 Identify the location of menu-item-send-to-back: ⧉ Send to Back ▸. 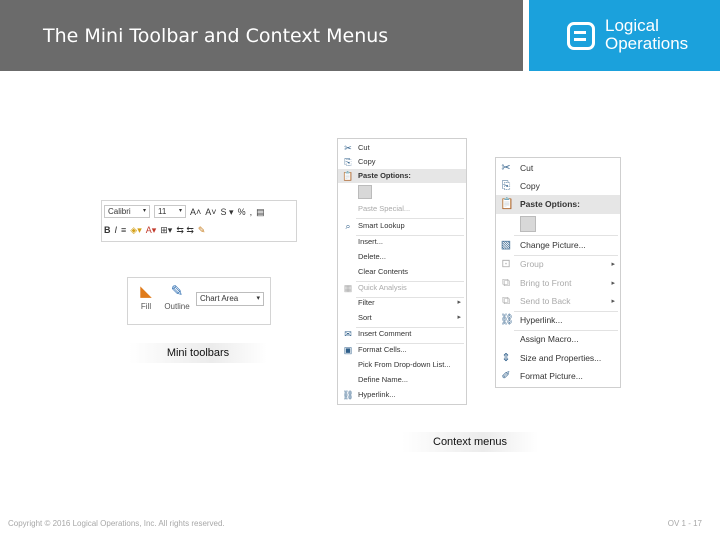
(558, 301).